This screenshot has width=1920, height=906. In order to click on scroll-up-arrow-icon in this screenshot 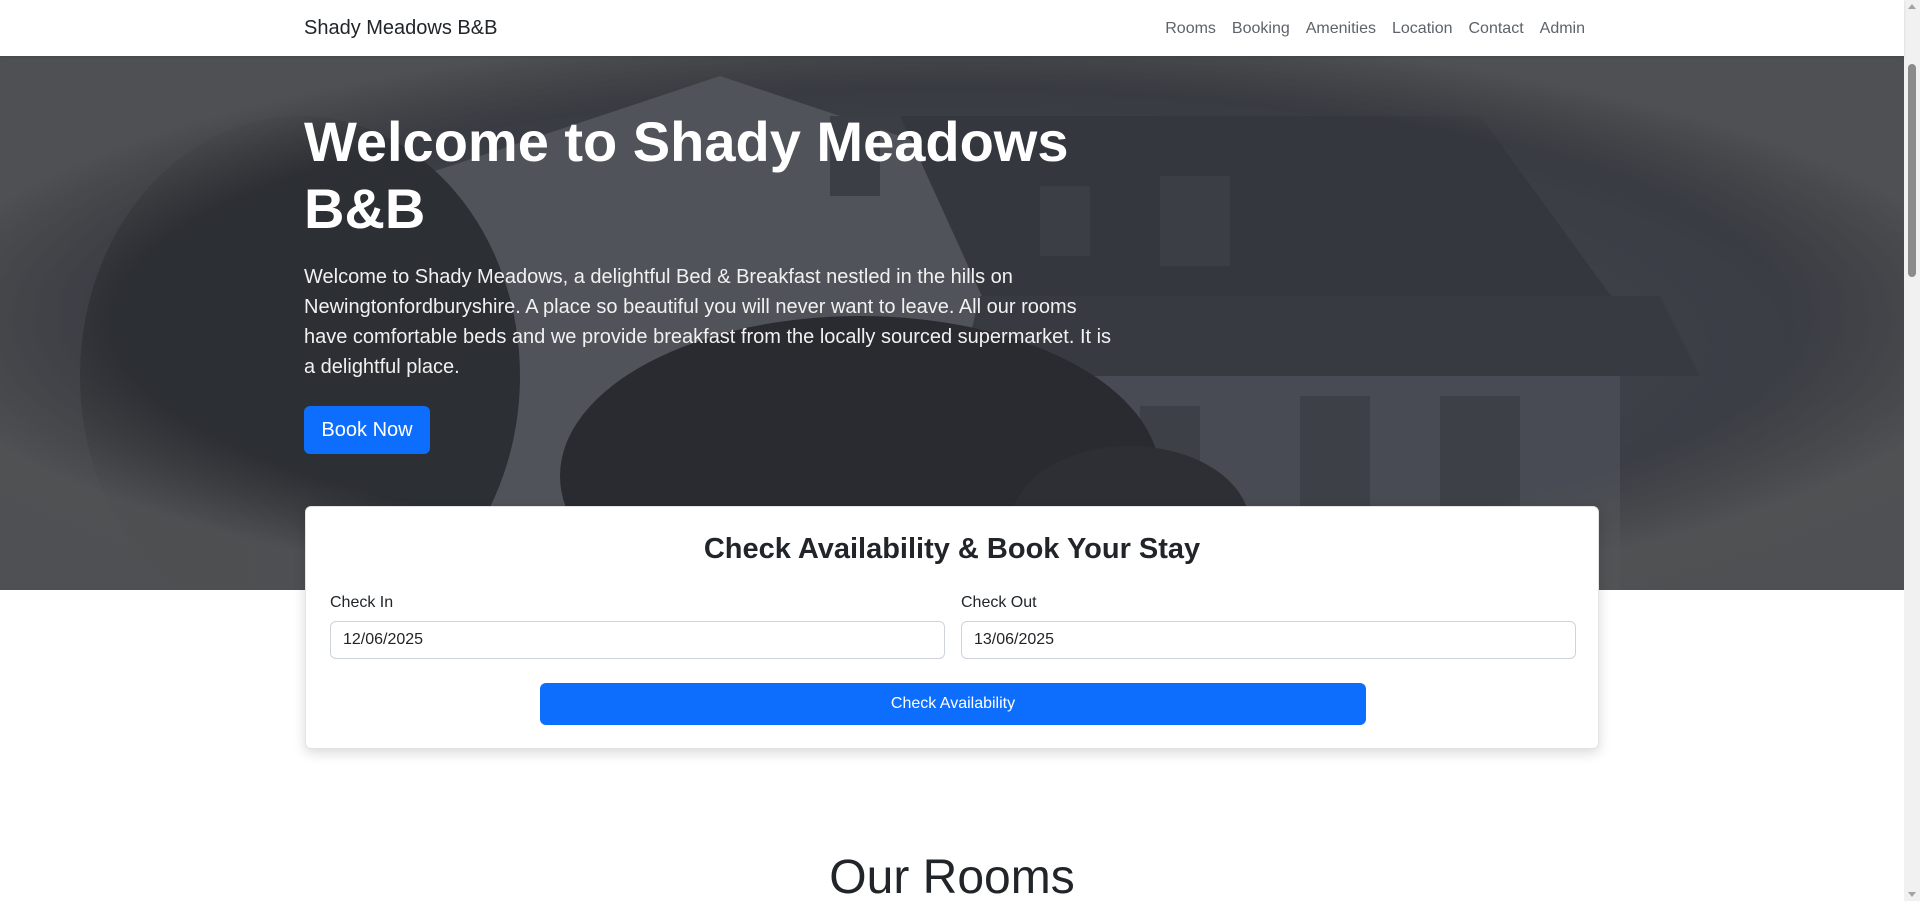, I will do `click(1912, 6)`.